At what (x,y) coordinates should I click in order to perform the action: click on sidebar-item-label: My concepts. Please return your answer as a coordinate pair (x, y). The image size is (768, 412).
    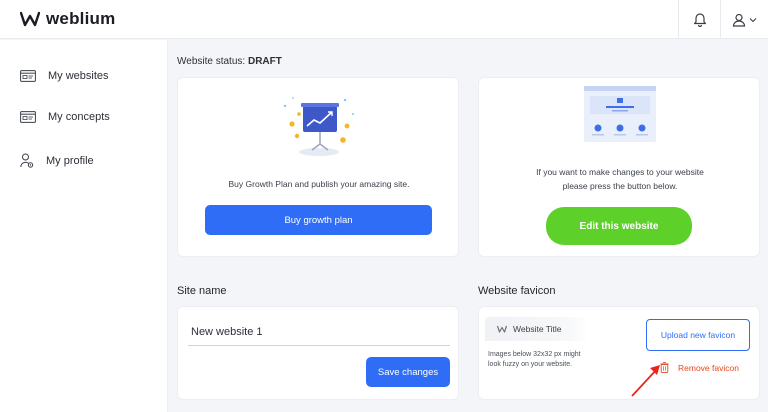
    Looking at the image, I should click on (79, 117).